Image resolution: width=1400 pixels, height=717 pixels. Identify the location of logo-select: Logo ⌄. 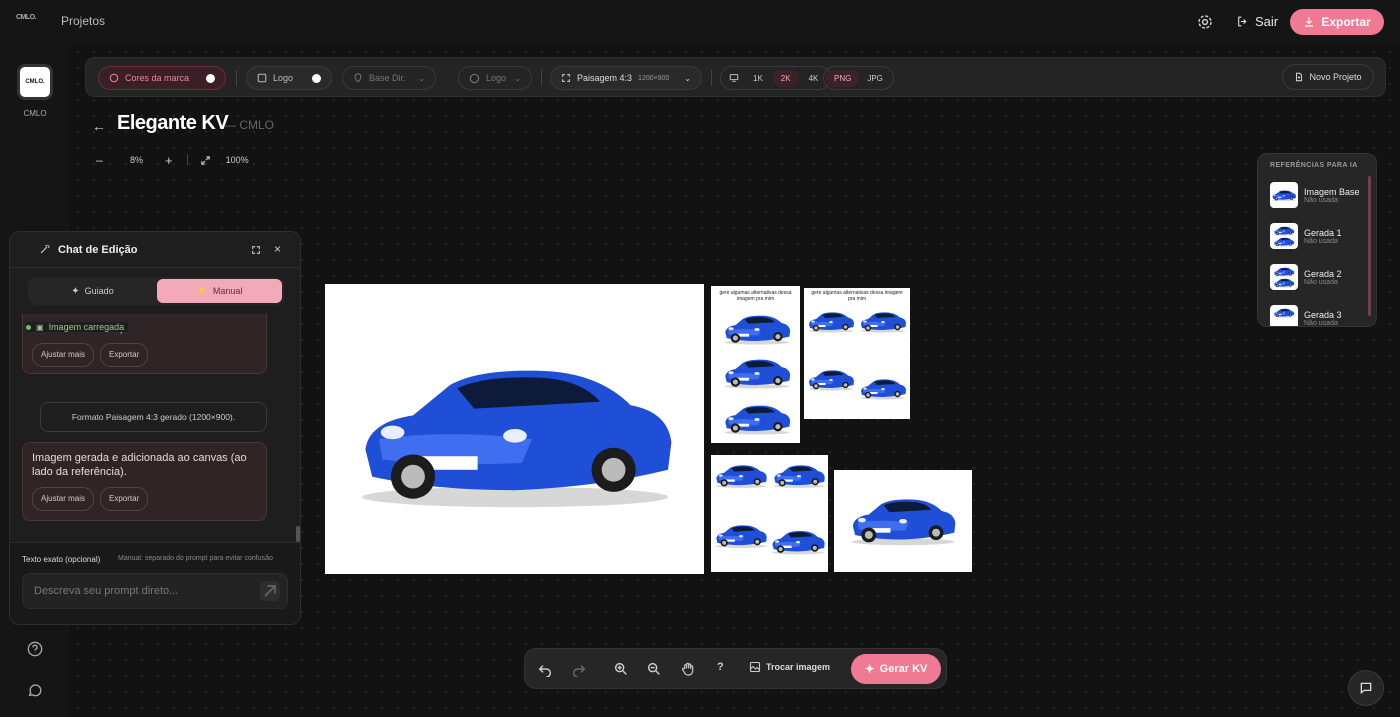
(495, 78).